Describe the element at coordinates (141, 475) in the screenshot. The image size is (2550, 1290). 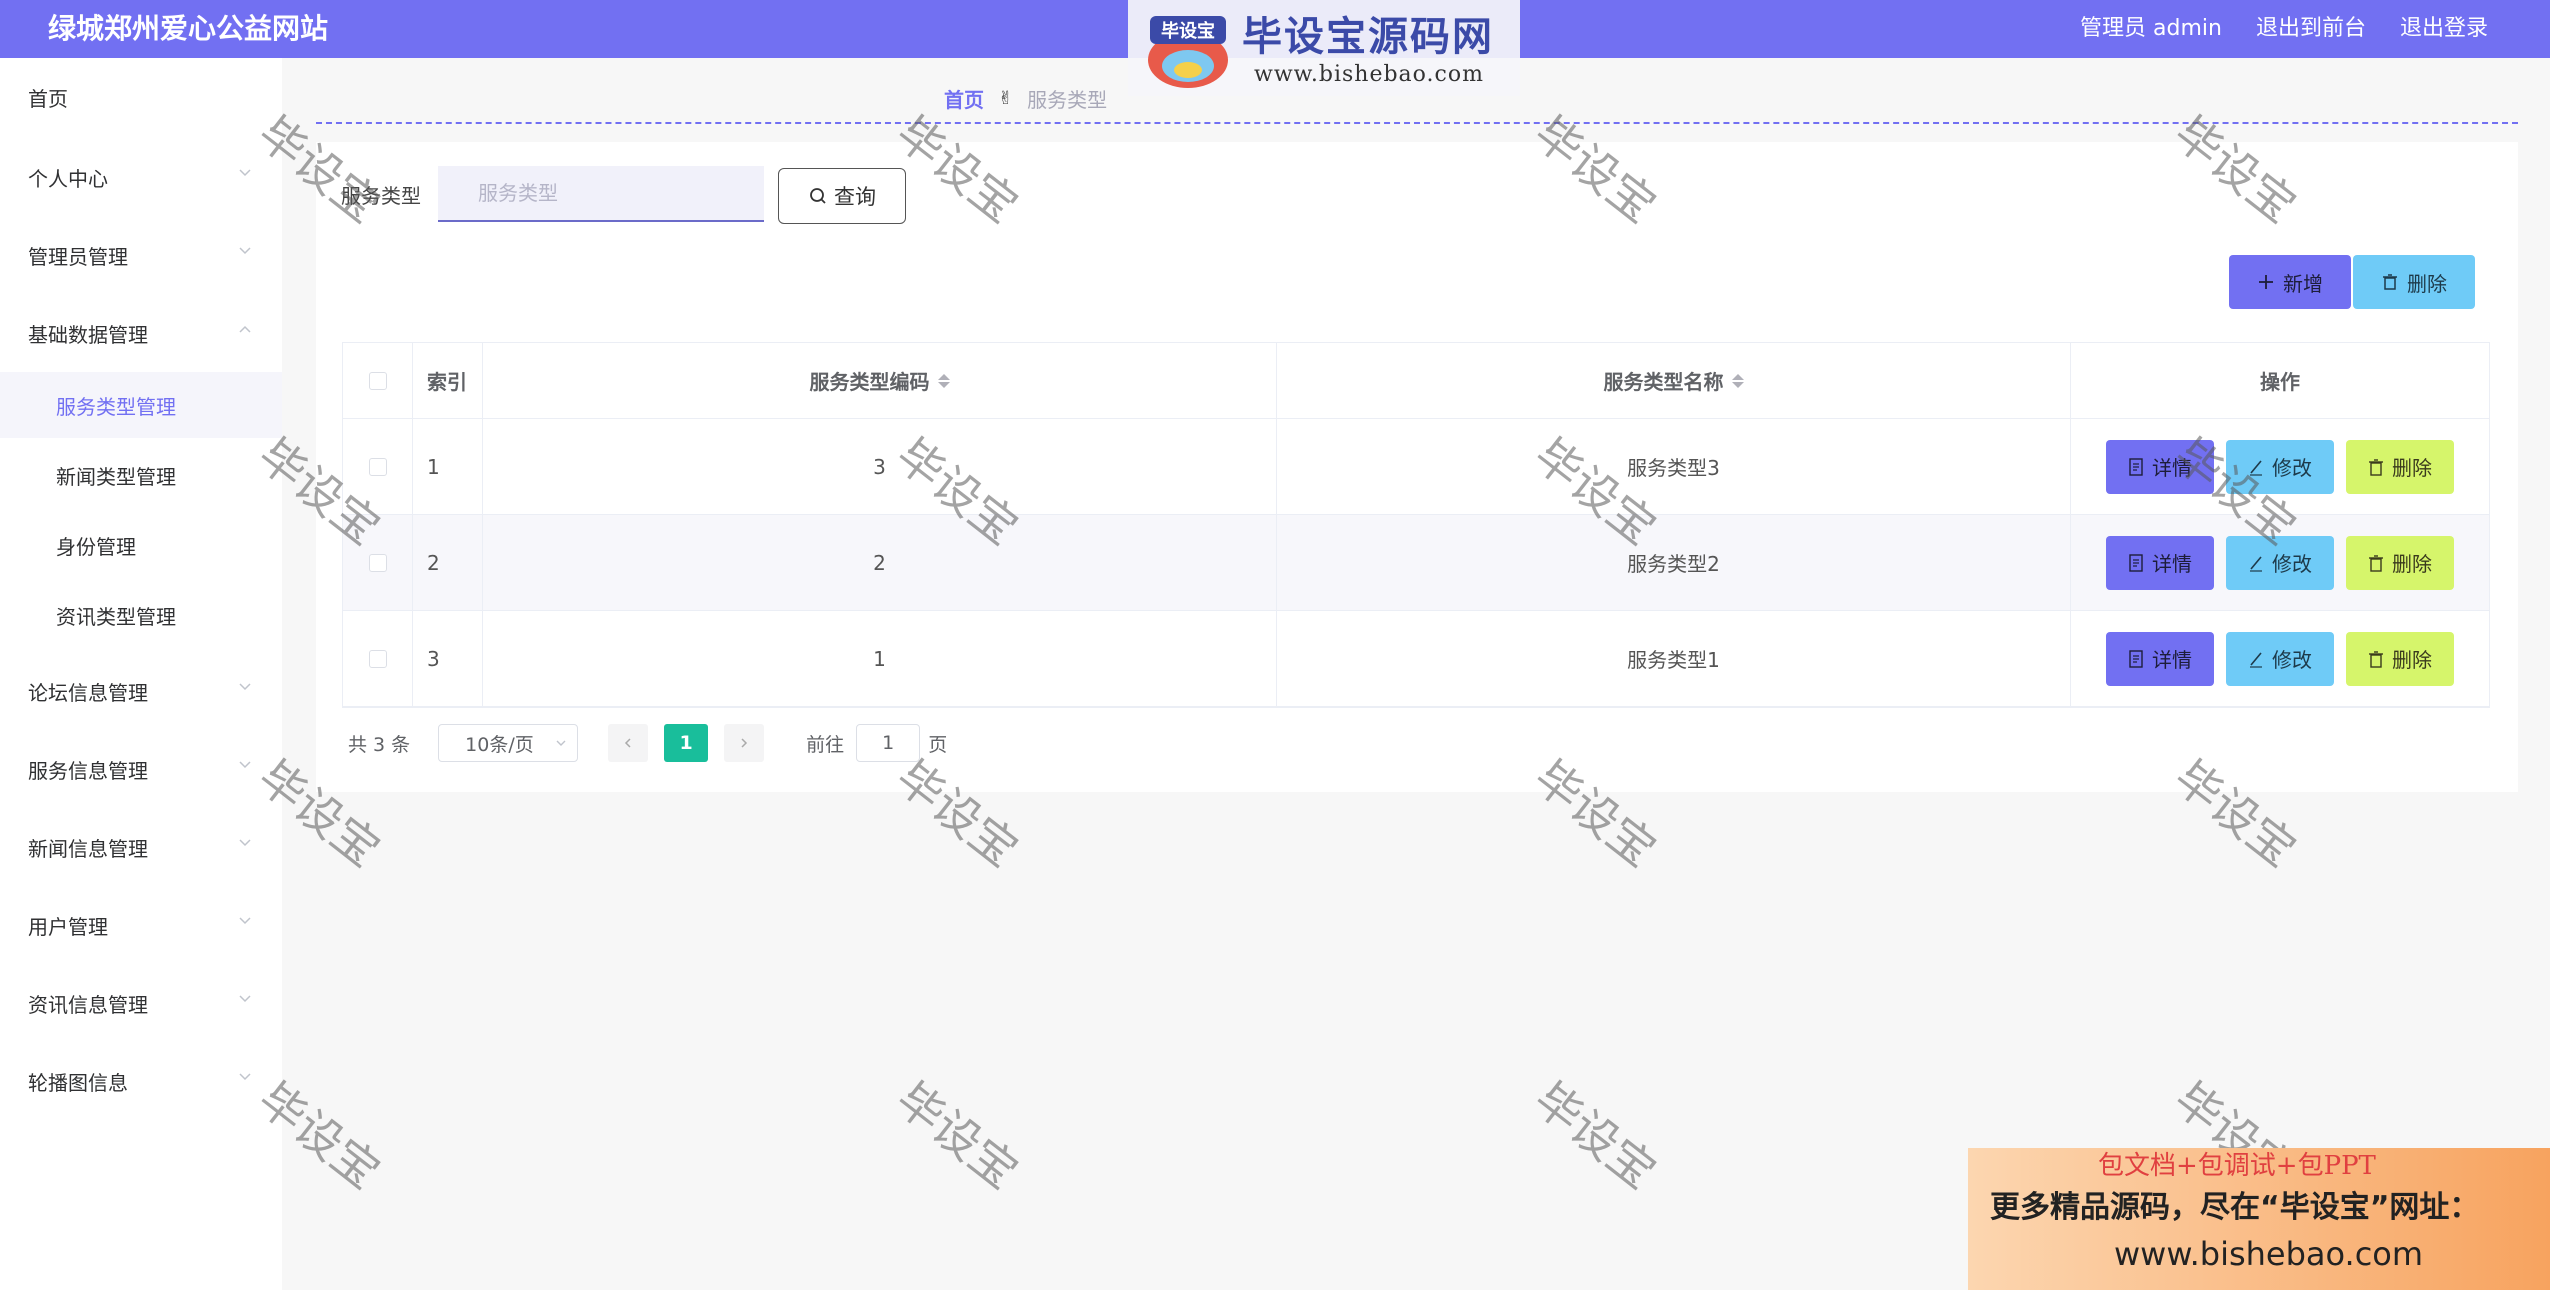
I see `sidebar-item-news-type: 新闻类型管理` at that location.